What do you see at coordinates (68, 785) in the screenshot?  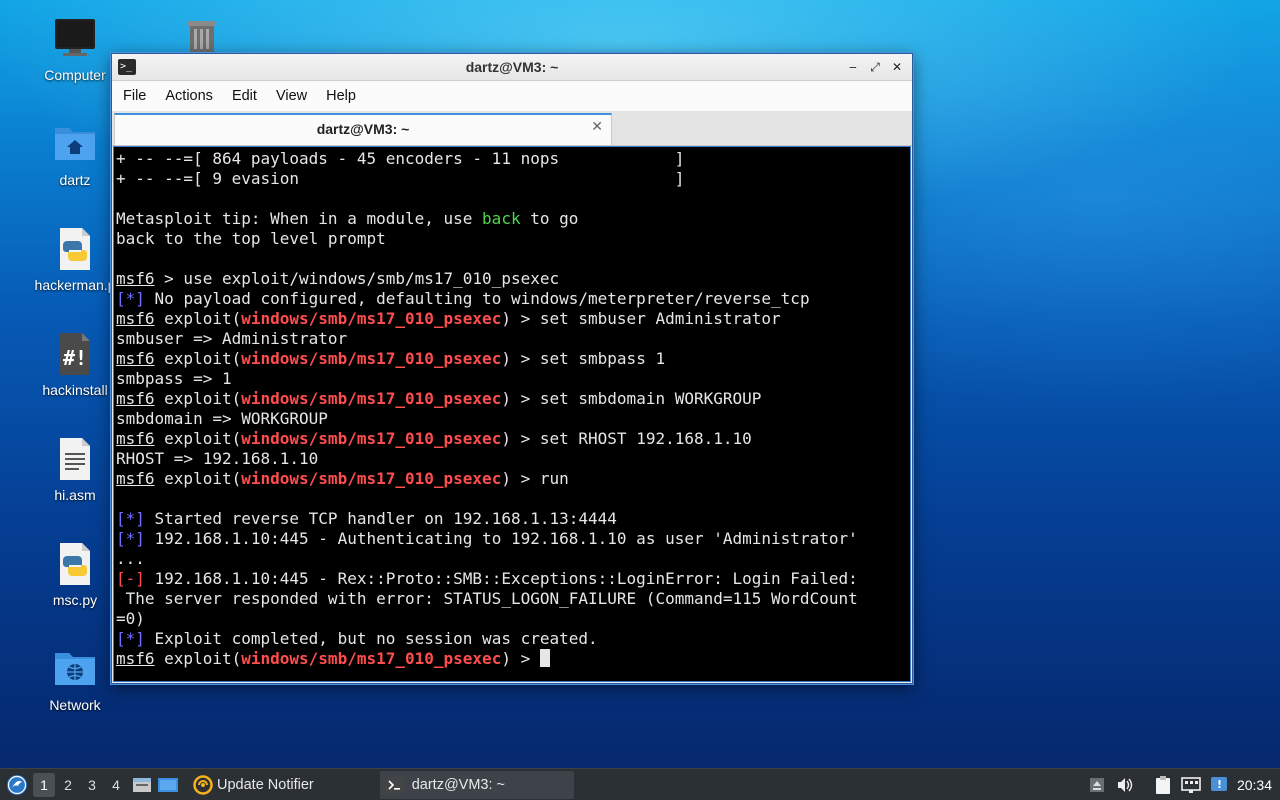 I see `workspace-2: 2` at bounding box center [68, 785].